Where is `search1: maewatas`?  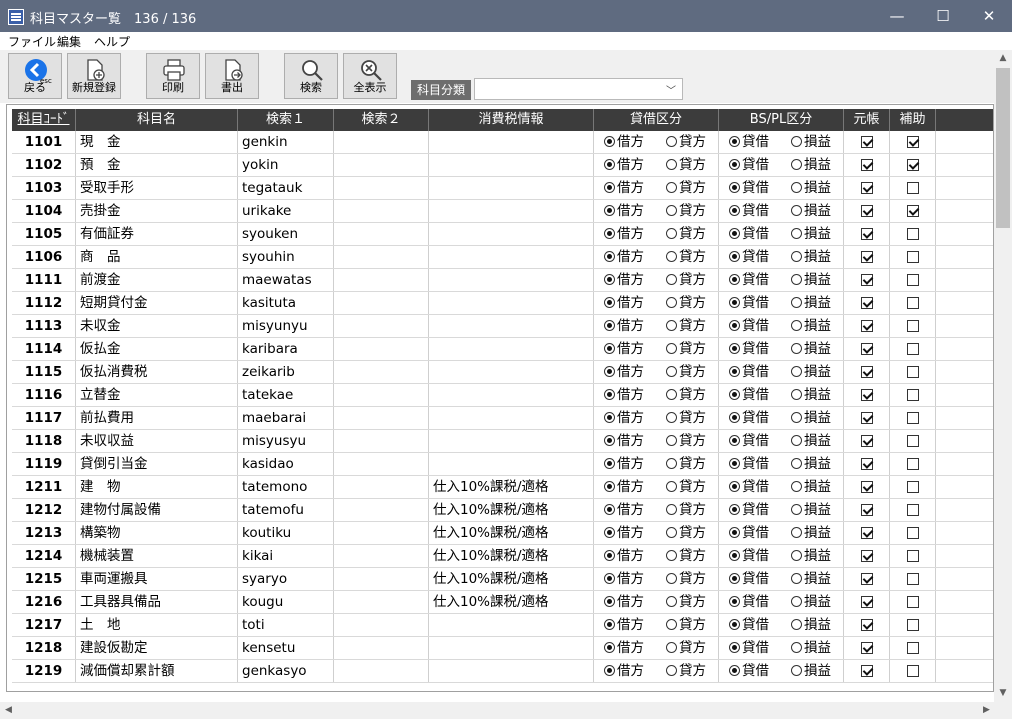 search1: maewatas is located at coordinates (286, 280).